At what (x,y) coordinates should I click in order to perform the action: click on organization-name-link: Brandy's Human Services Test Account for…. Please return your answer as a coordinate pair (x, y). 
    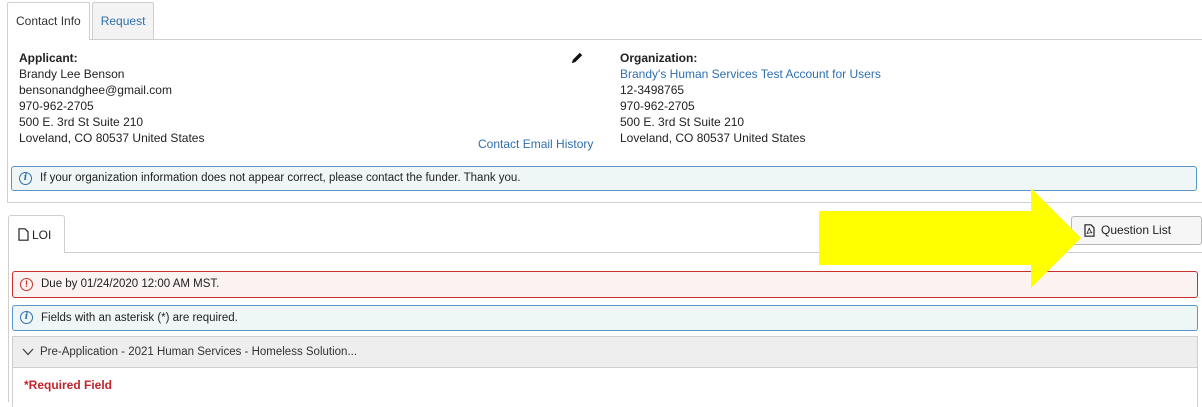
    Looking at the image, I should click on (750, 74).